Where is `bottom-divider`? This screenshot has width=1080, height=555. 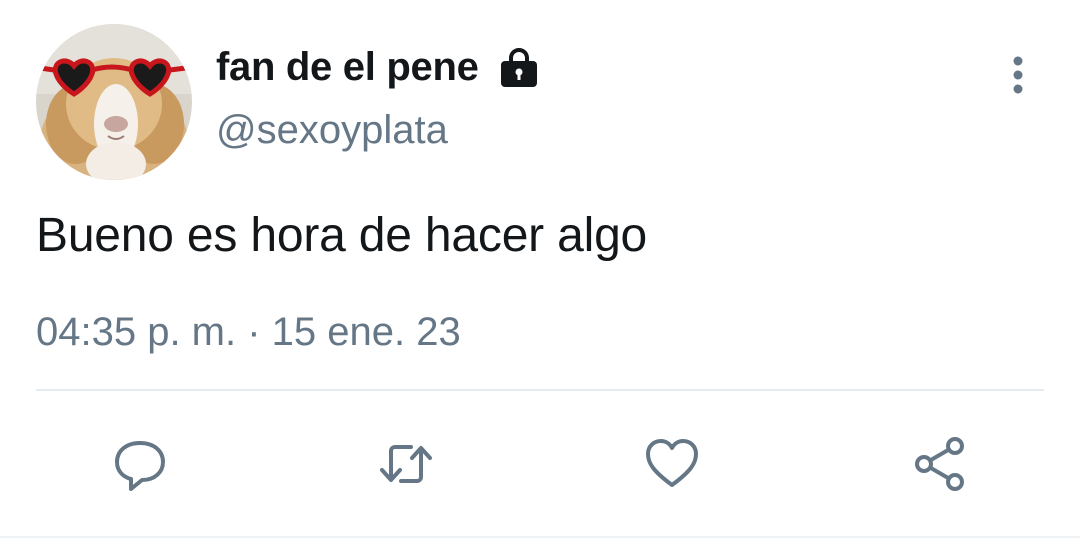 bottom-divider is located at coordinates (540, 537).